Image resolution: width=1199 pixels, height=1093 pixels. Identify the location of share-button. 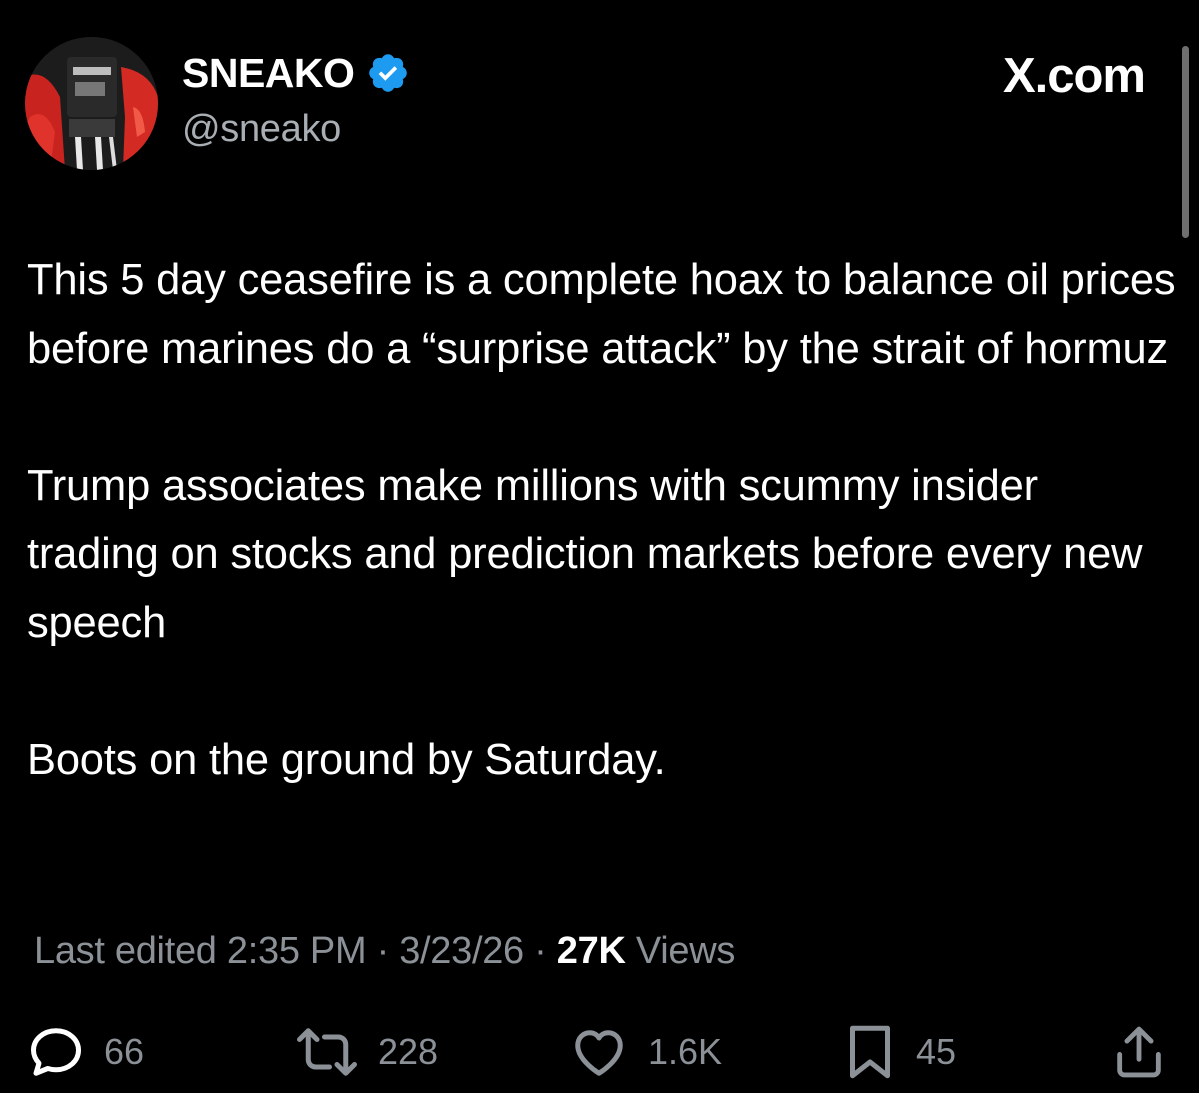
(1139, 1052).